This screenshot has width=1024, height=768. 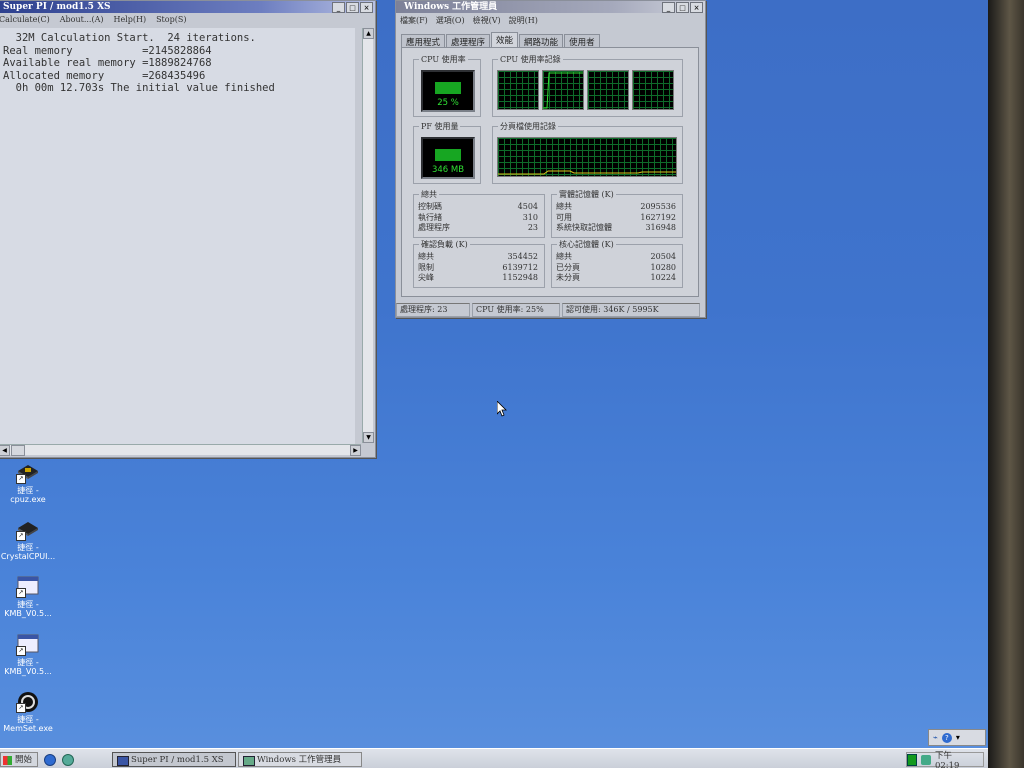 What do you see at coordinates (414, 20) in the screenshot?
I see `menu-file: 檔案(F)` at bounding box center [414, 20].